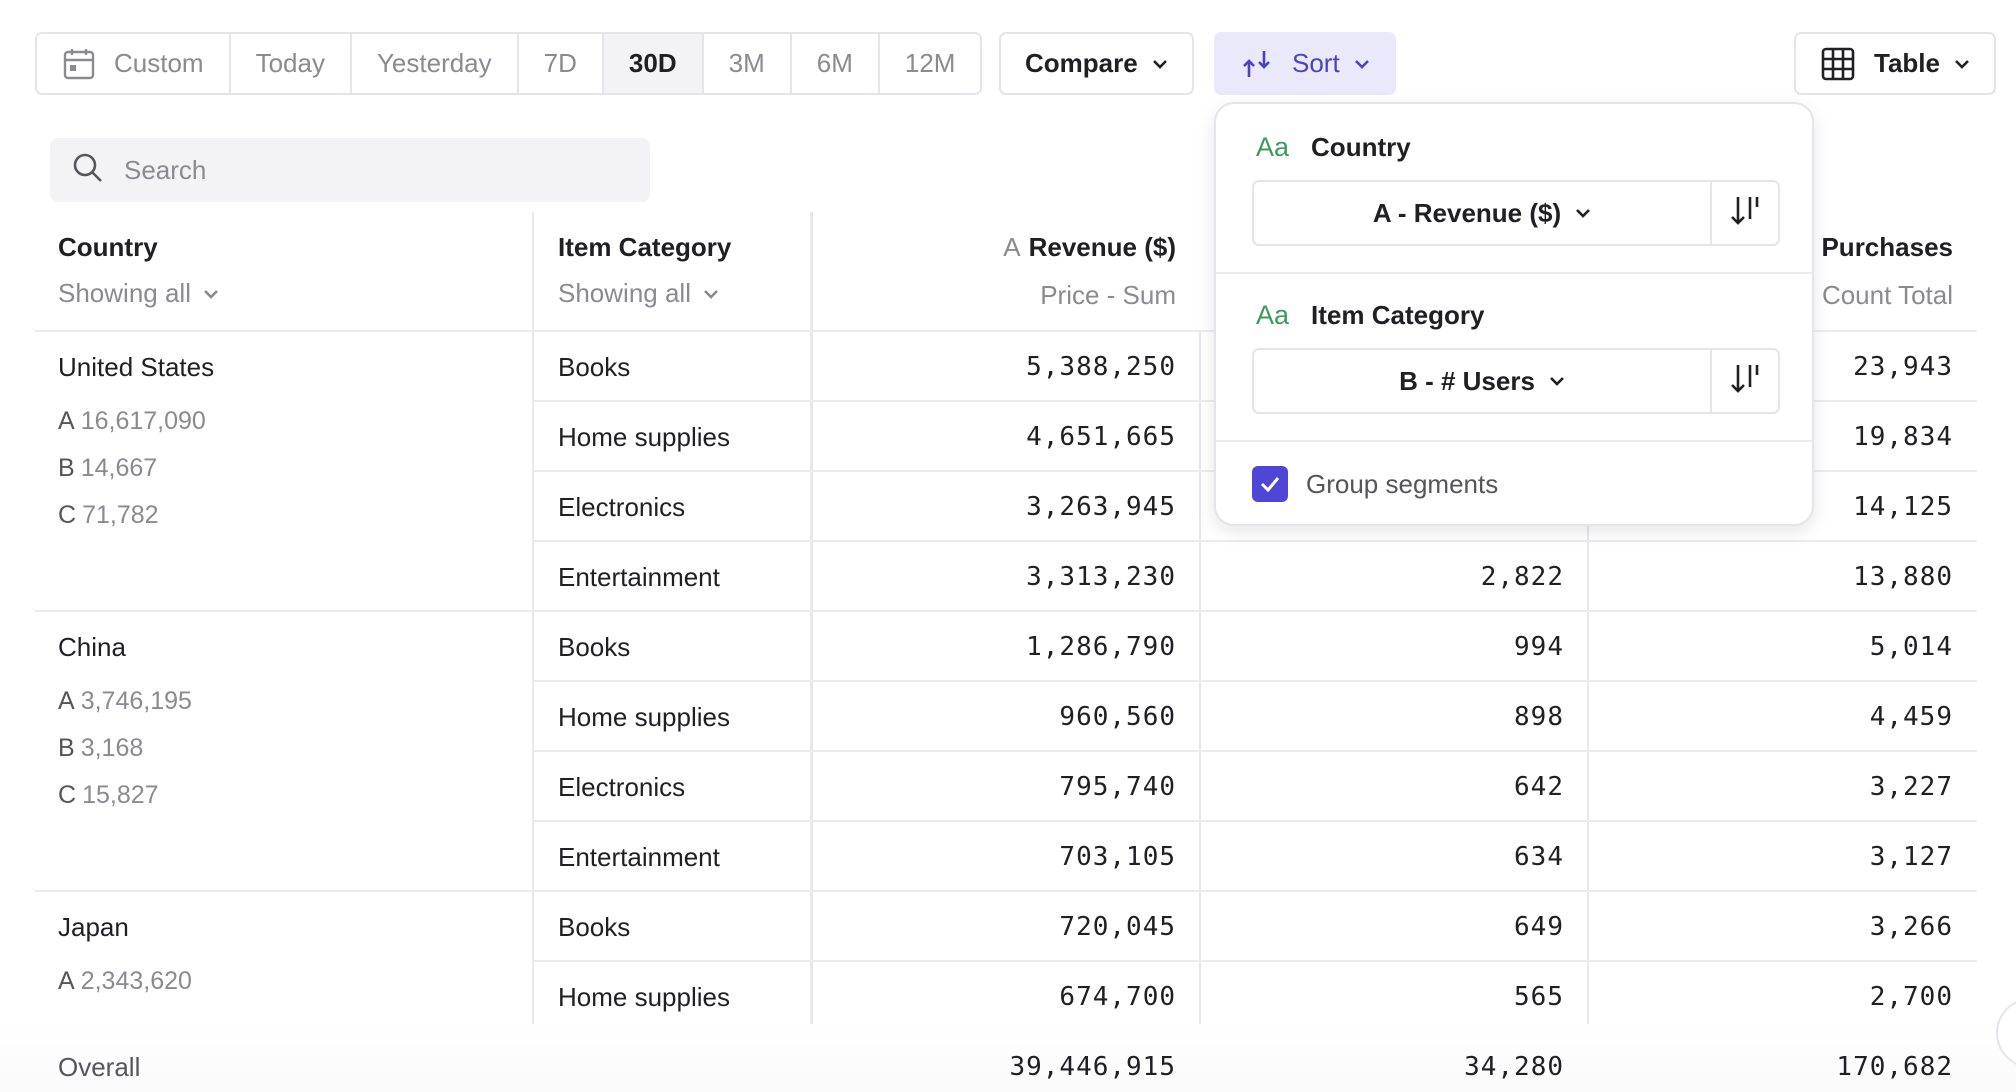  I want to click on revenue-cell: 703,105, so click(1117, 857).